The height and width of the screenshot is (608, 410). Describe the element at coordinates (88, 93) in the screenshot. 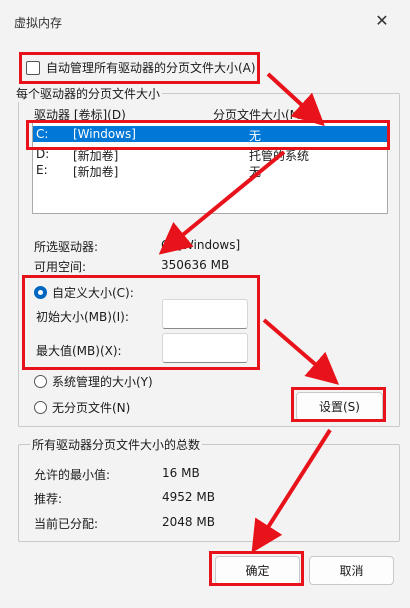

I see `drive-group-title: 每个驱动器的分页文件大小` at that location.